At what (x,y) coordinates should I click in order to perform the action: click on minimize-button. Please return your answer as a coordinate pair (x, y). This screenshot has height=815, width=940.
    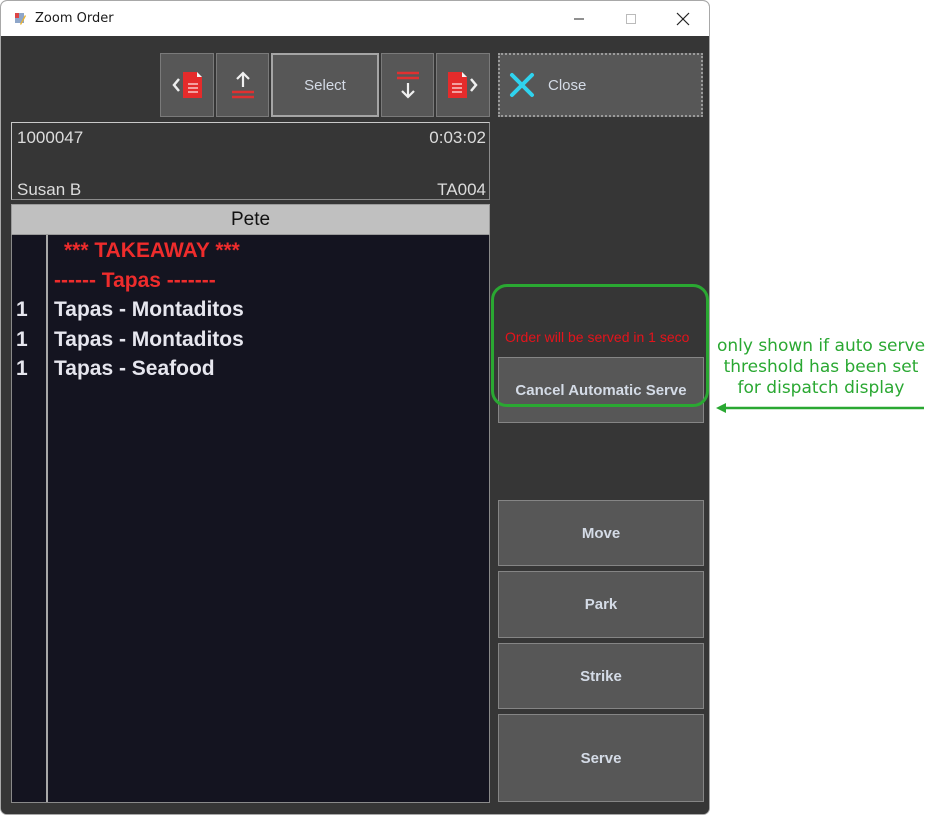
    Looking at the image, I should click on (579, 19).